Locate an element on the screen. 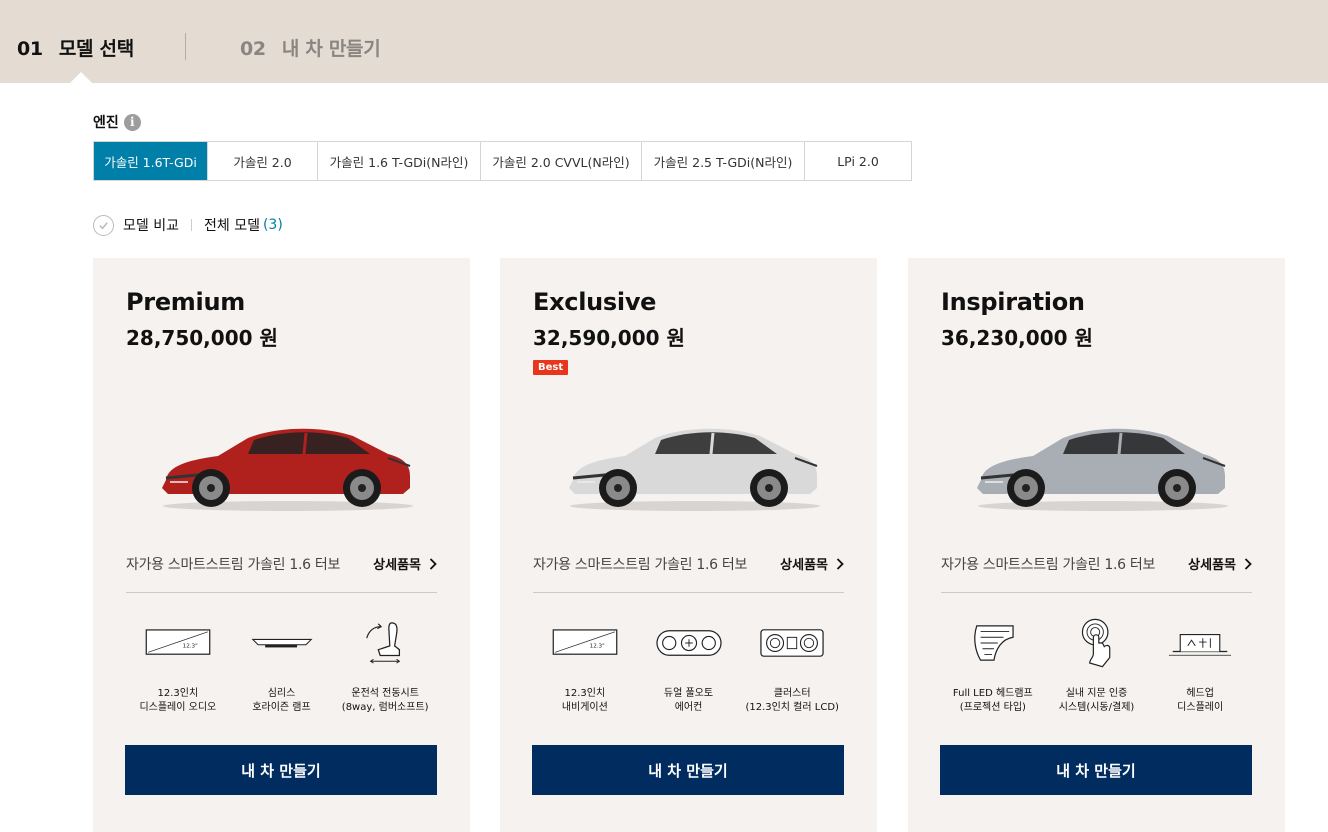  engine-tab-lpi-2-0: LPi 2.0 is located at coordinates (858, 161).